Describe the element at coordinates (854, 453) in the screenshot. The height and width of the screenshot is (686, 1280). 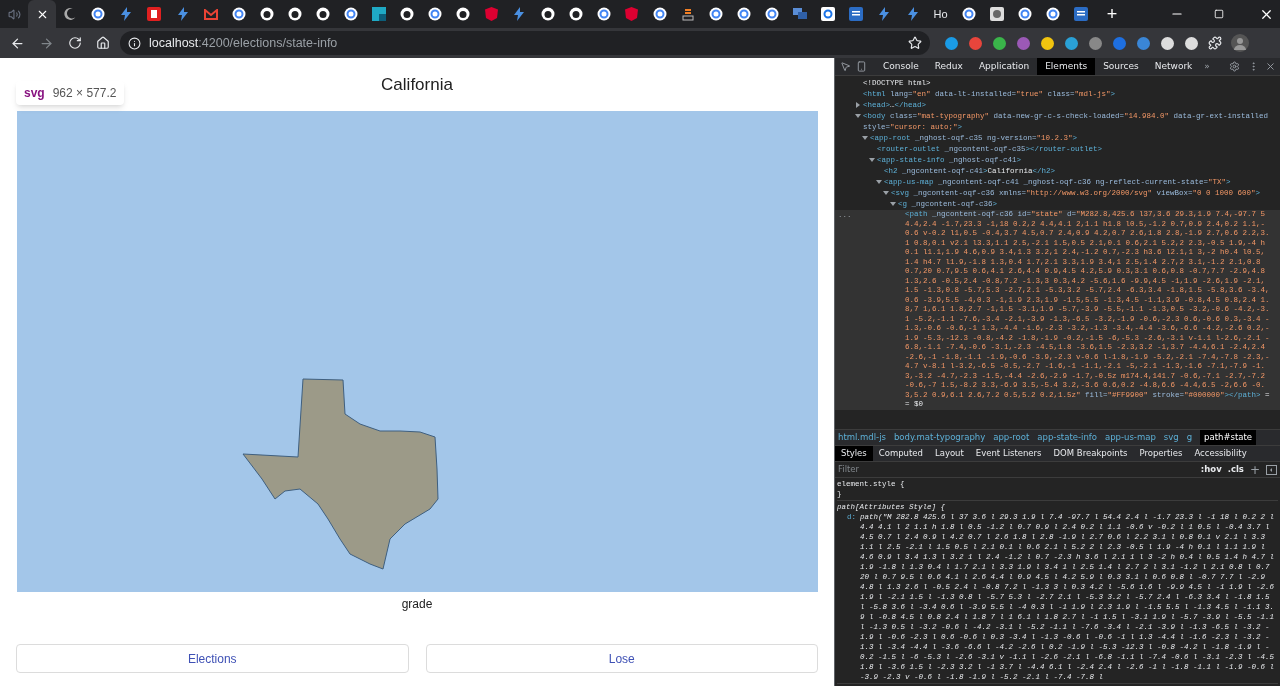
I see `styles-tab: Styles` at that location.